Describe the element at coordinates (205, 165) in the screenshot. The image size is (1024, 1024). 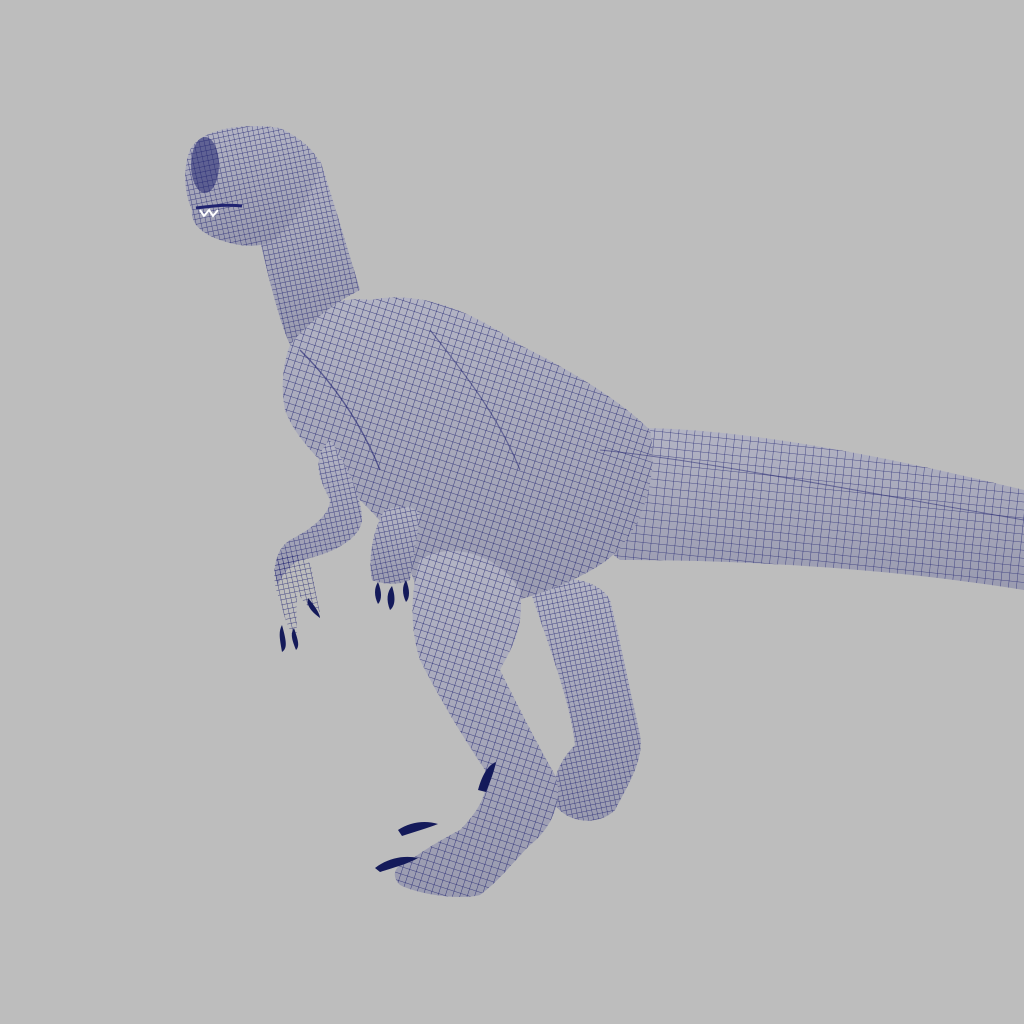
I see `eye-socket` at that location.